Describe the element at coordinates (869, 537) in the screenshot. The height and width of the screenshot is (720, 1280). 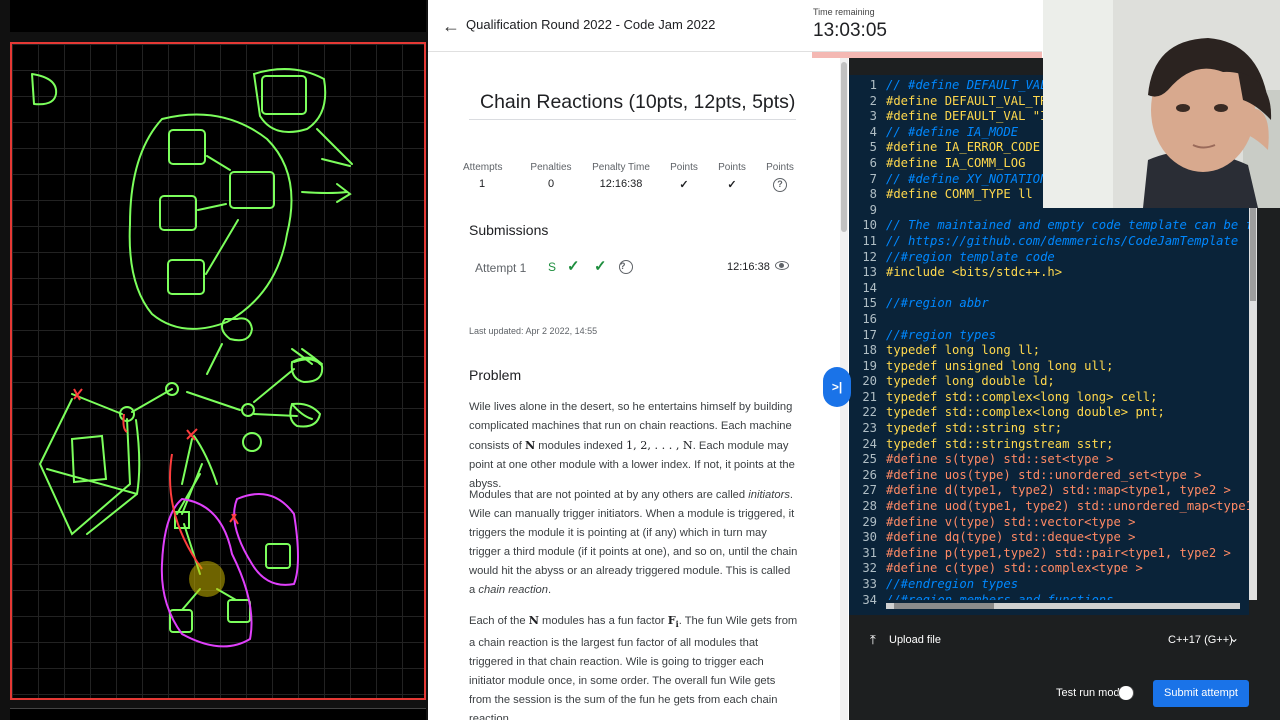
I see `line-number: 30` at that location.